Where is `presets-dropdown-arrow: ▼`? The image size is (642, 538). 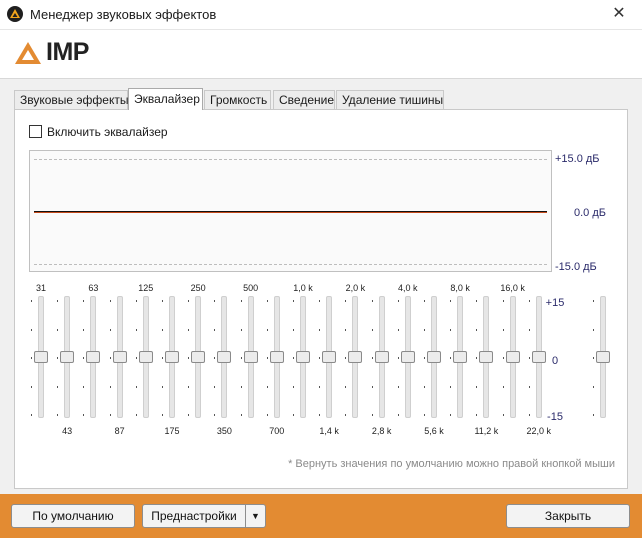
presets-dropdown-arrow: ▼ is located at coordinates (255, 516).